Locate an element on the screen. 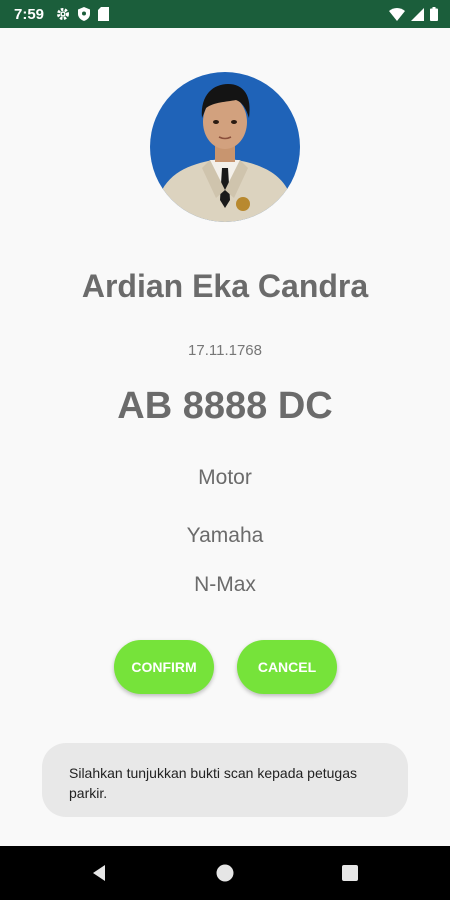  battery-icon is located at coordinates (434, 14).